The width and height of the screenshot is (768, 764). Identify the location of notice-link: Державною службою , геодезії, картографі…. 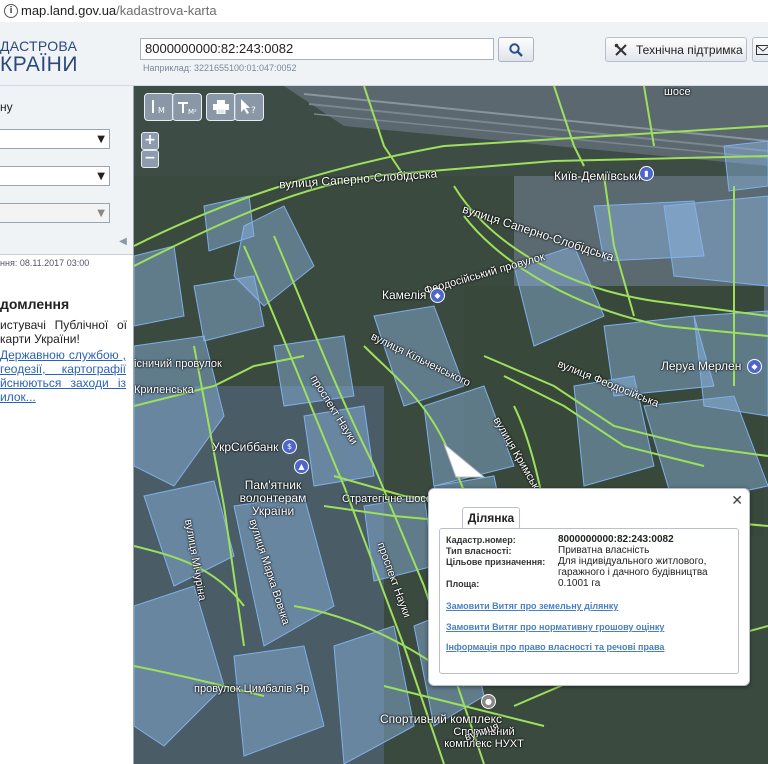
(63, 376).